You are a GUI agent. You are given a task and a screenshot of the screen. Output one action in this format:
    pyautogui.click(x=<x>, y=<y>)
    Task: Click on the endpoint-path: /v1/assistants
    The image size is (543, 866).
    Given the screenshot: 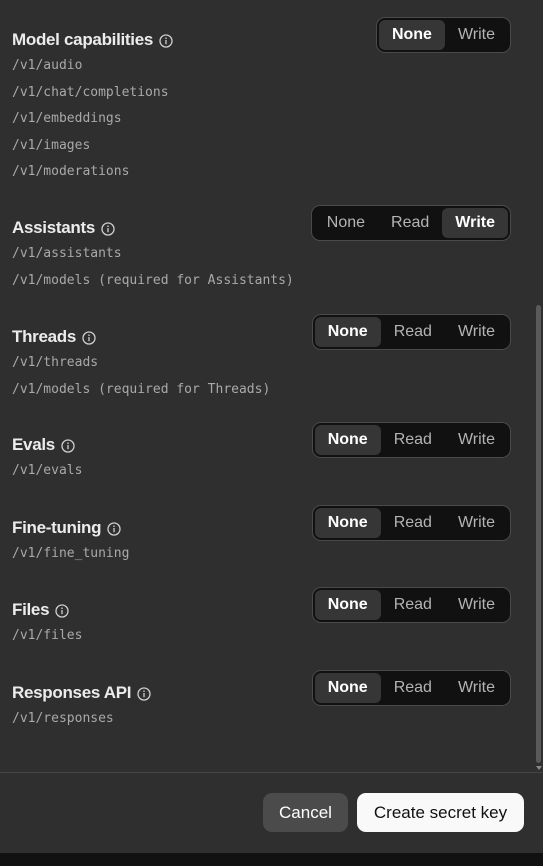 What is the action you would take?
    pyautogui.click(x=67, y=253)
    